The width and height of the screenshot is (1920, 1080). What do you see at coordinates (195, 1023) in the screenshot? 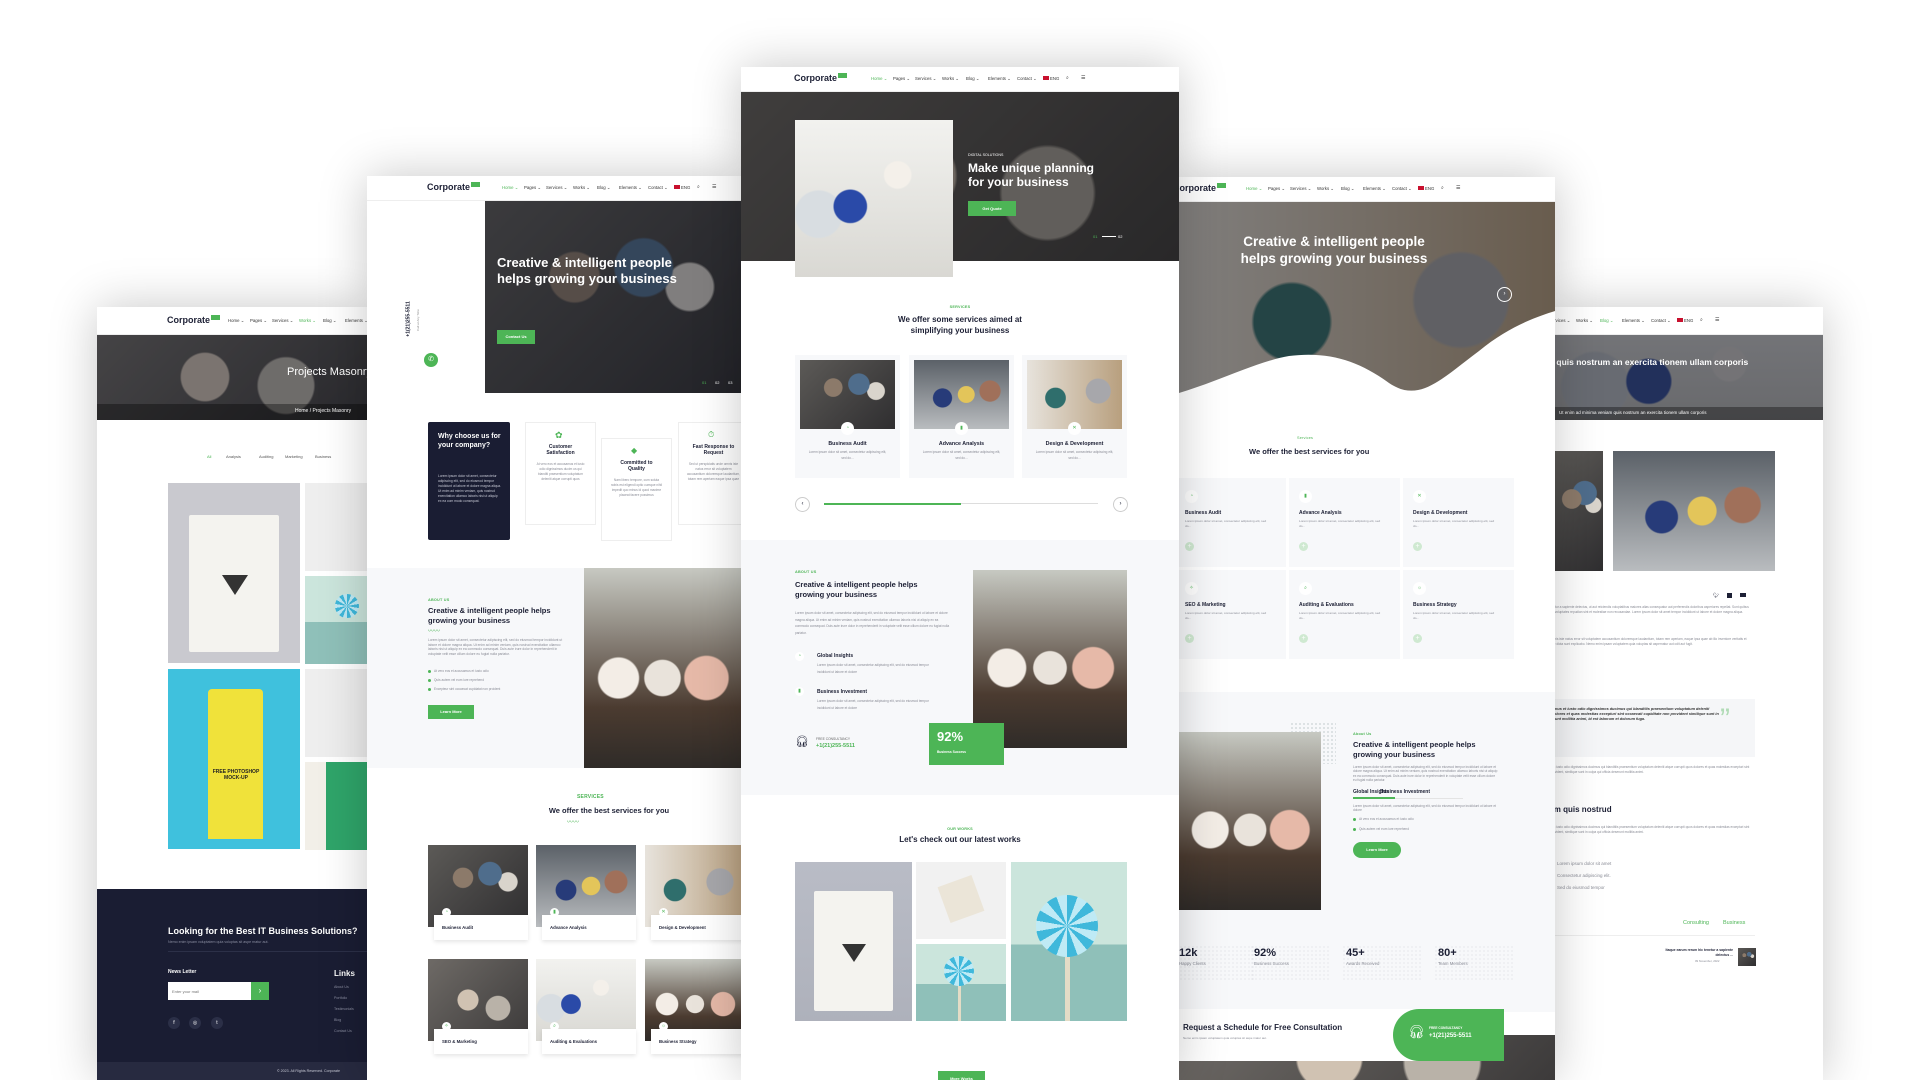
I see `instagram-icon: ◎` at bounding box center [195, 1023].